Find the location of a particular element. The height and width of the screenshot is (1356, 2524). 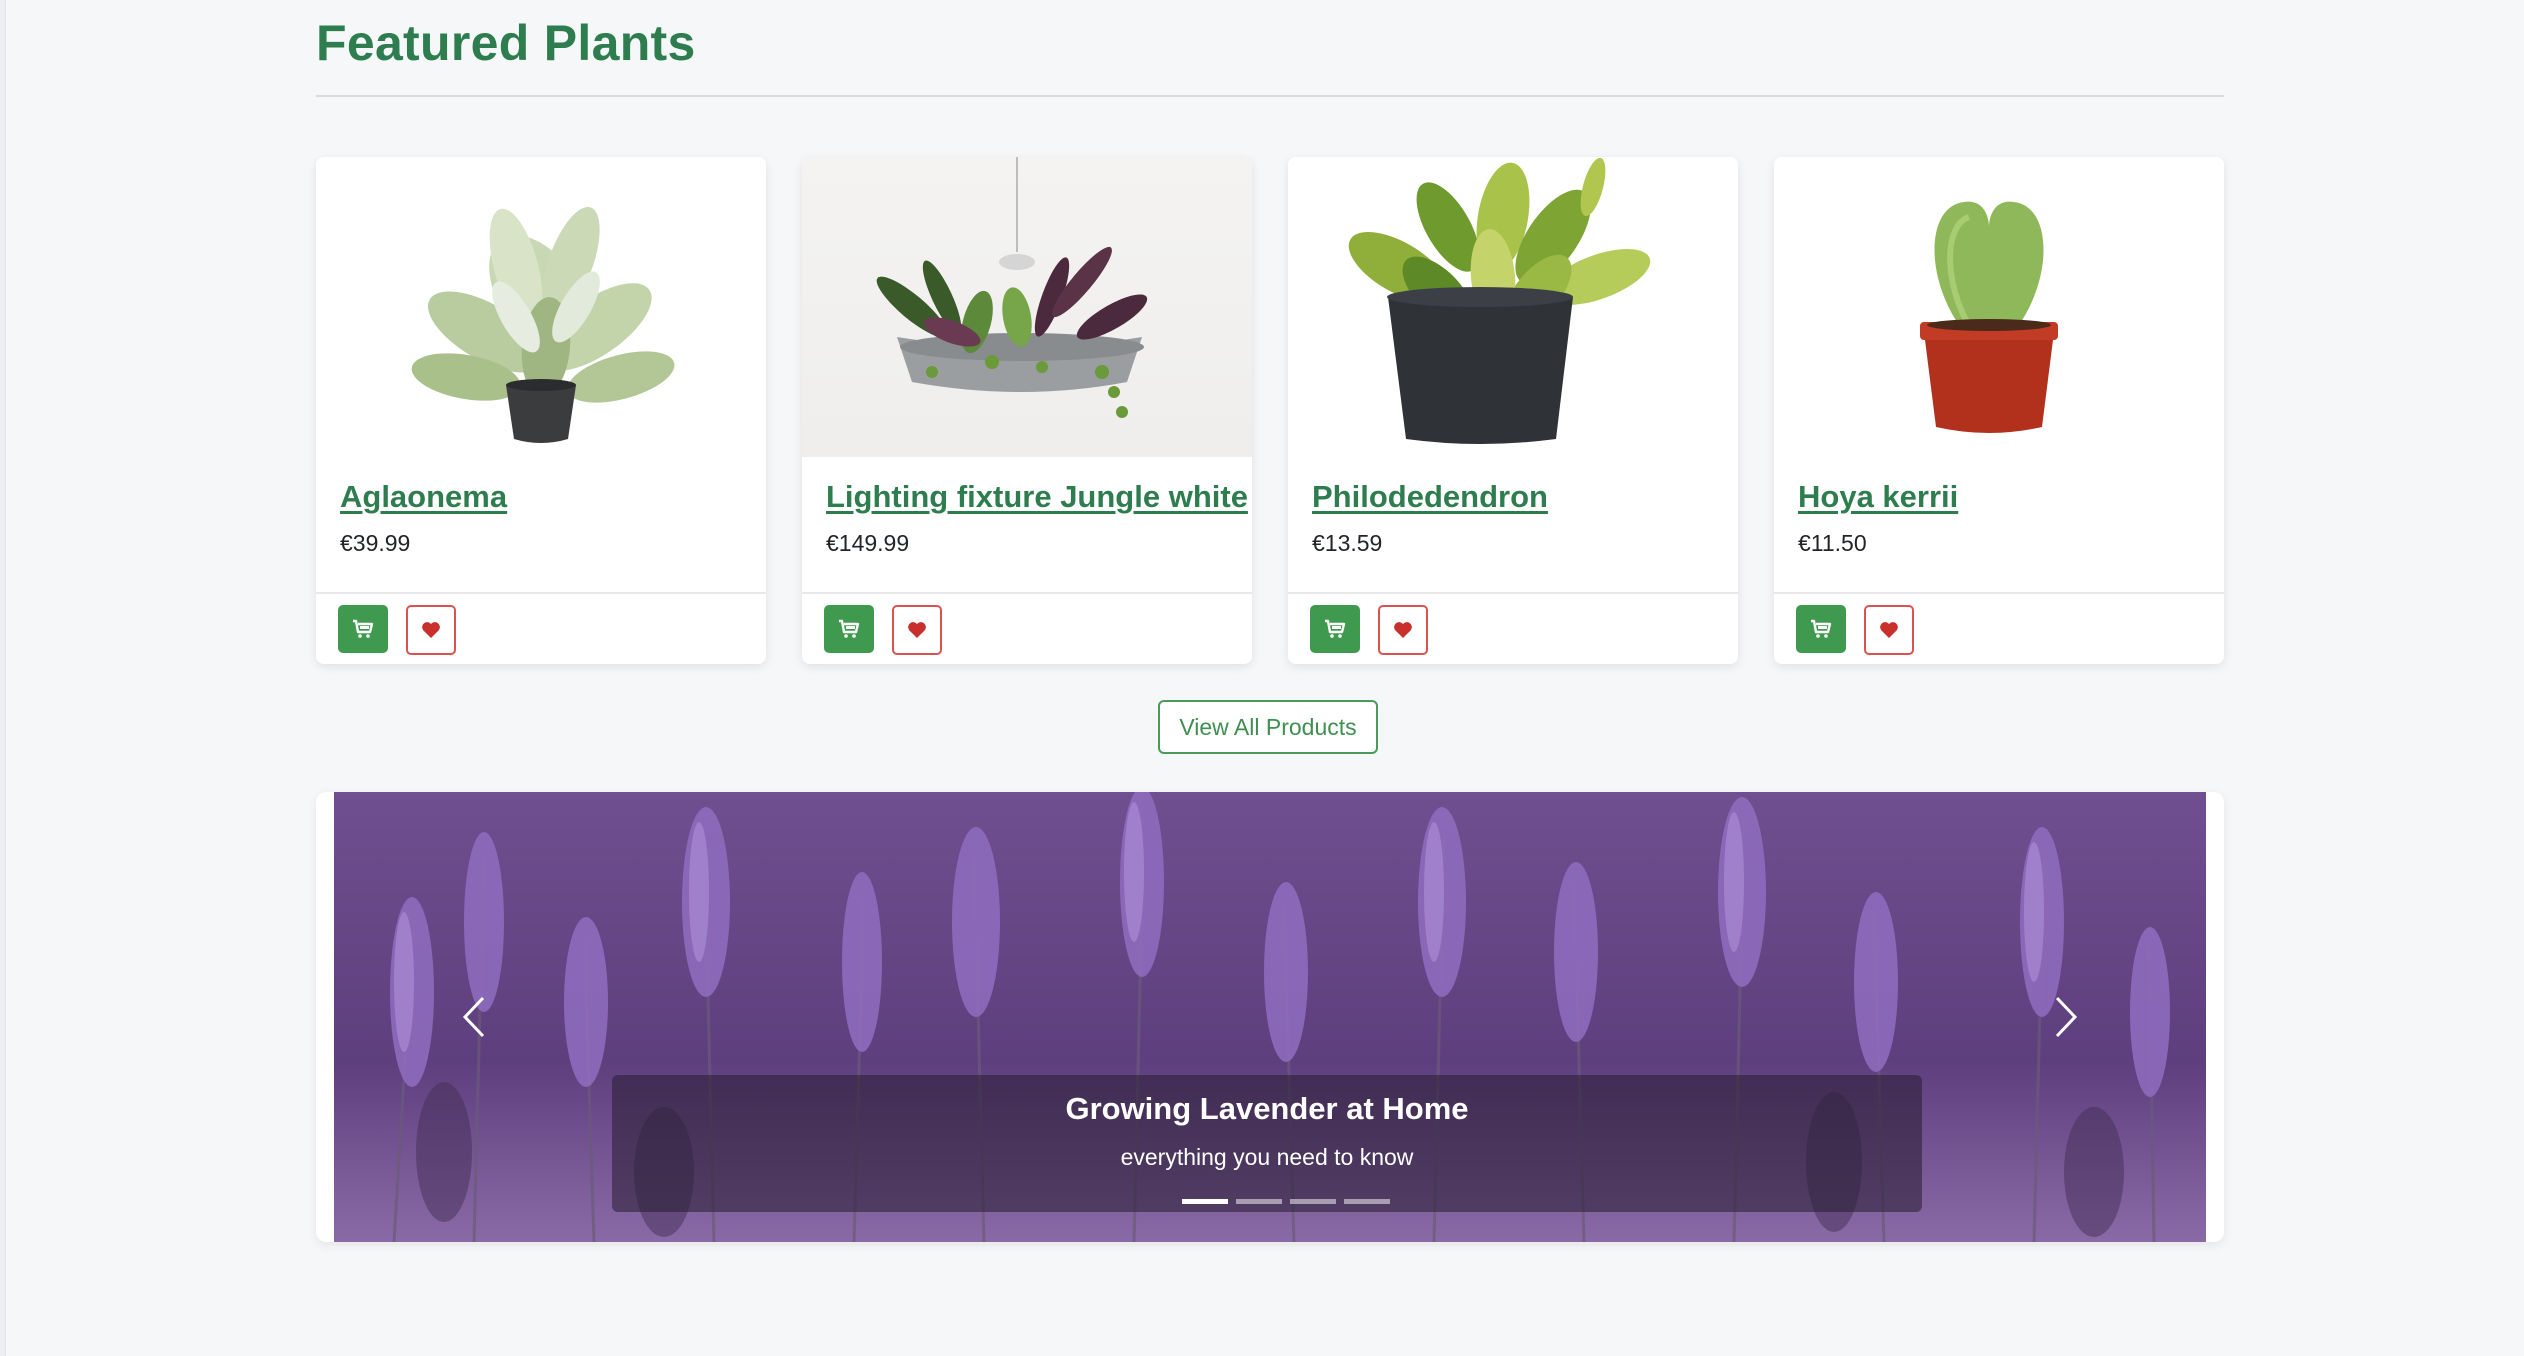

product-name-link: Aglaonema is located at coordinates (423, 497).